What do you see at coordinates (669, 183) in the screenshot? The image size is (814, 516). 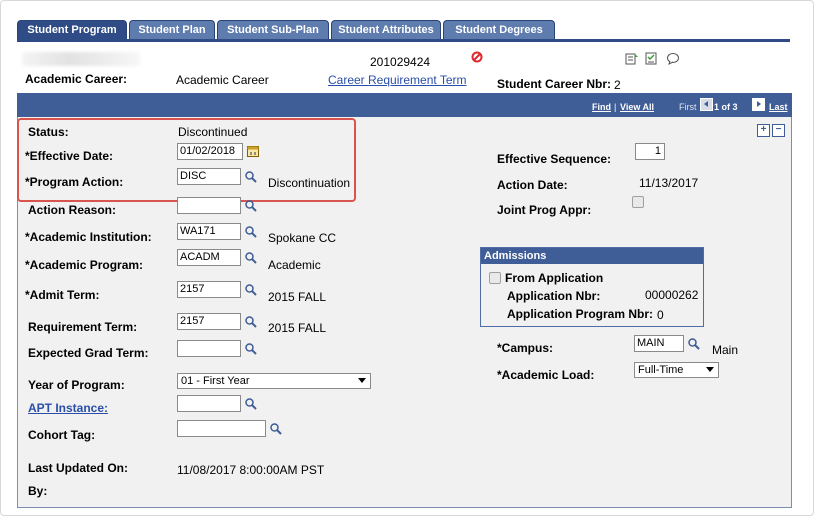 I see `action-date-value: 11/13/2017` at bounding box center [669, 183].